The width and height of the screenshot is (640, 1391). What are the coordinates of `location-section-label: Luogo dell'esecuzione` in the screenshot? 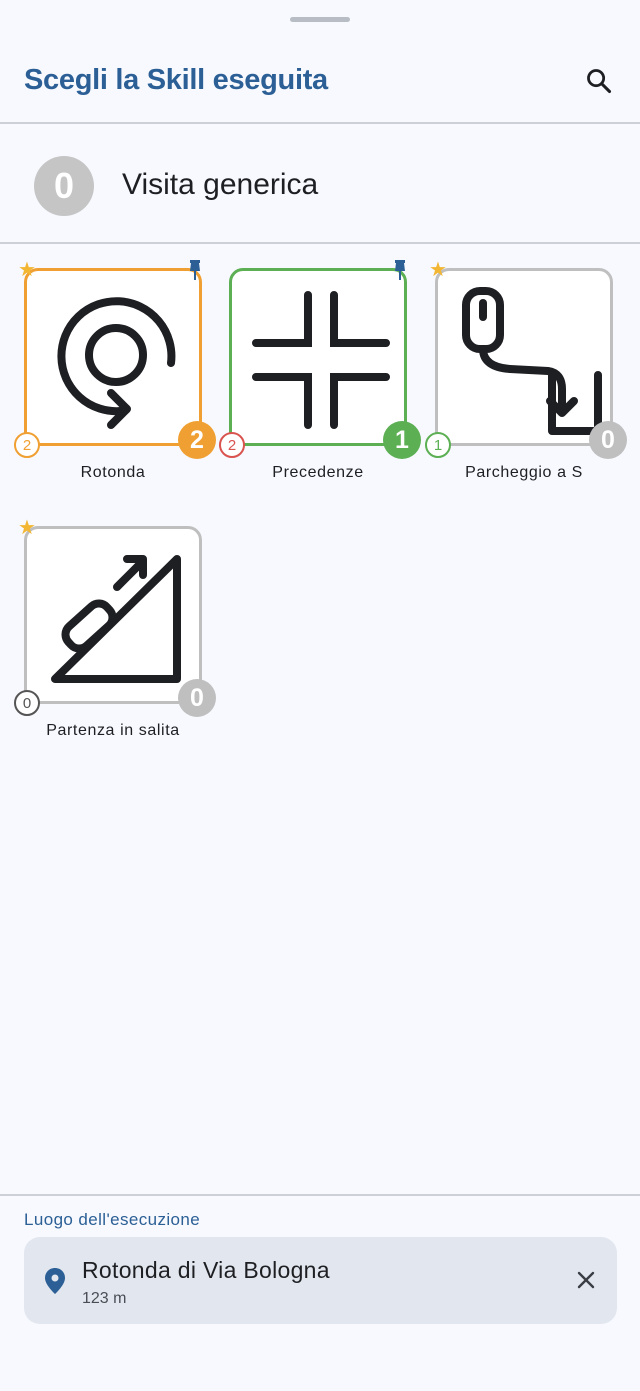 It's located at (112, 1219).